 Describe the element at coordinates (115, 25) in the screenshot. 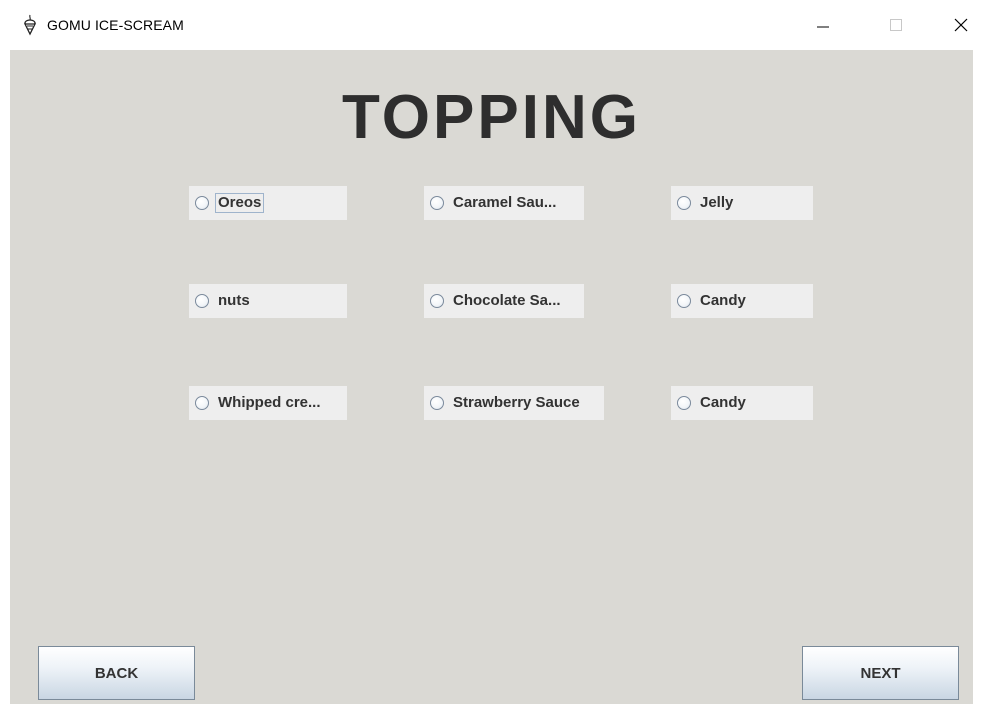

I see `window-title: GOMU ICE-SCREAM` at that location.